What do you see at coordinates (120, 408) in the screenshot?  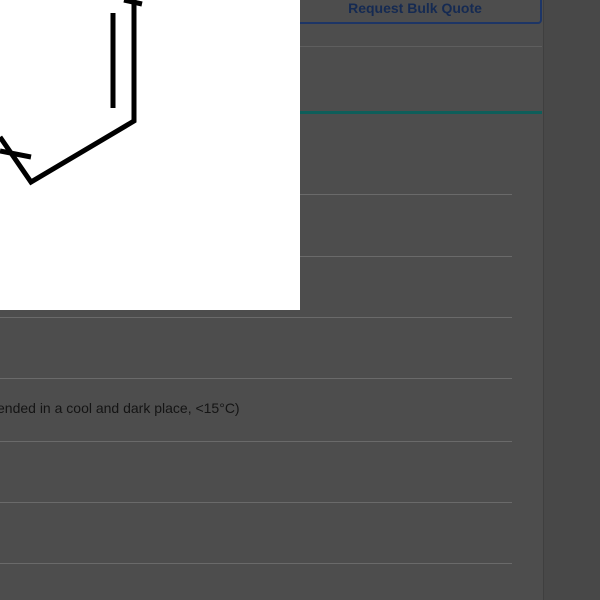 I see `storage-condition-value: ended in a cool and dark place, <15°C)` at bounding box center [120, 408].